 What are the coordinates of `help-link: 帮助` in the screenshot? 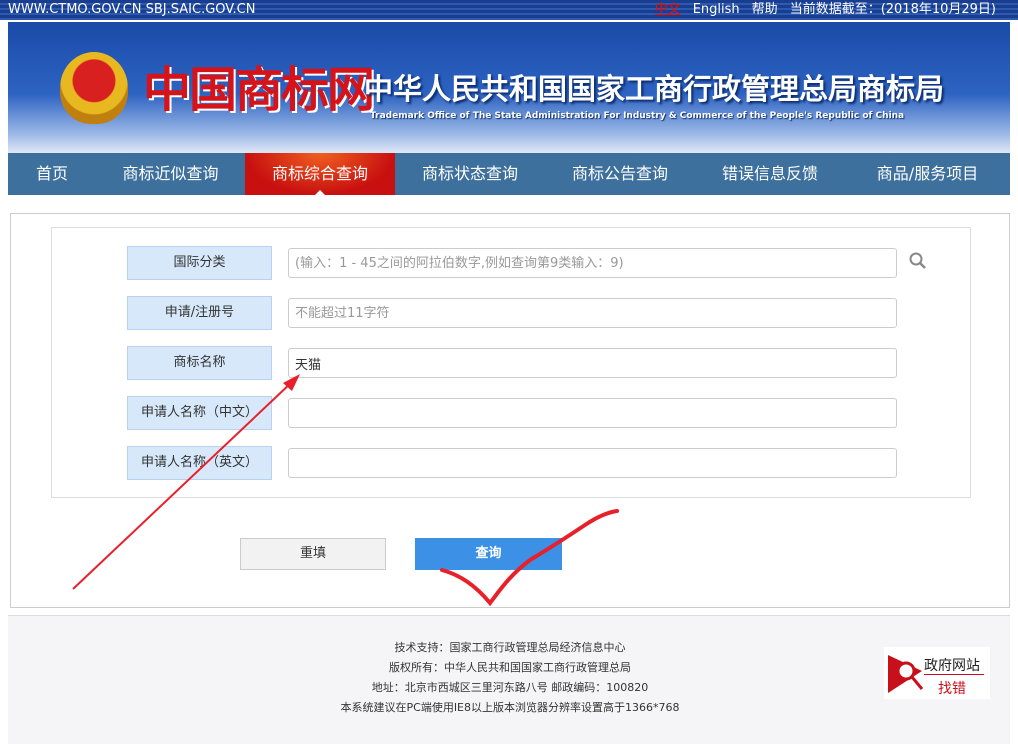 It's located at (765, 10).